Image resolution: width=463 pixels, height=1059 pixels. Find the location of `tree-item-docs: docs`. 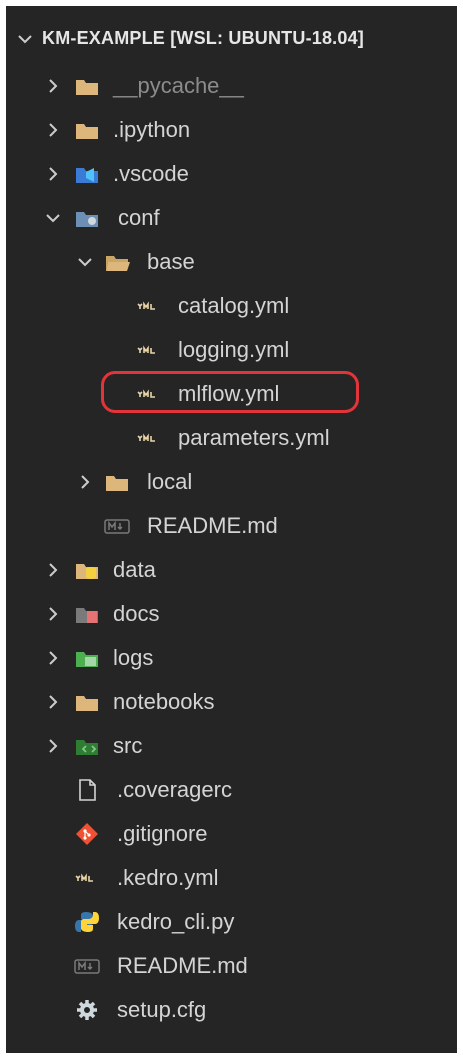

tree-item-docs: docs is located at coordinates (231, 614).